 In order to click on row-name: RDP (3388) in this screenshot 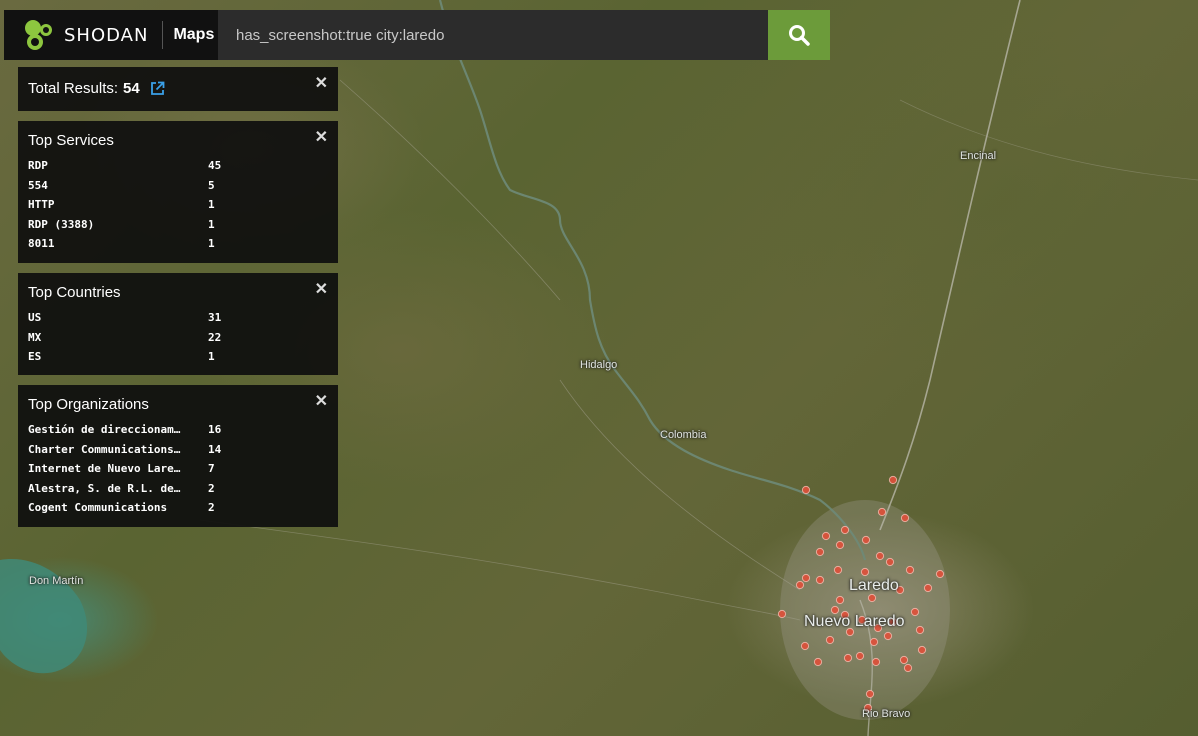, I will do `click(61, 224)`.